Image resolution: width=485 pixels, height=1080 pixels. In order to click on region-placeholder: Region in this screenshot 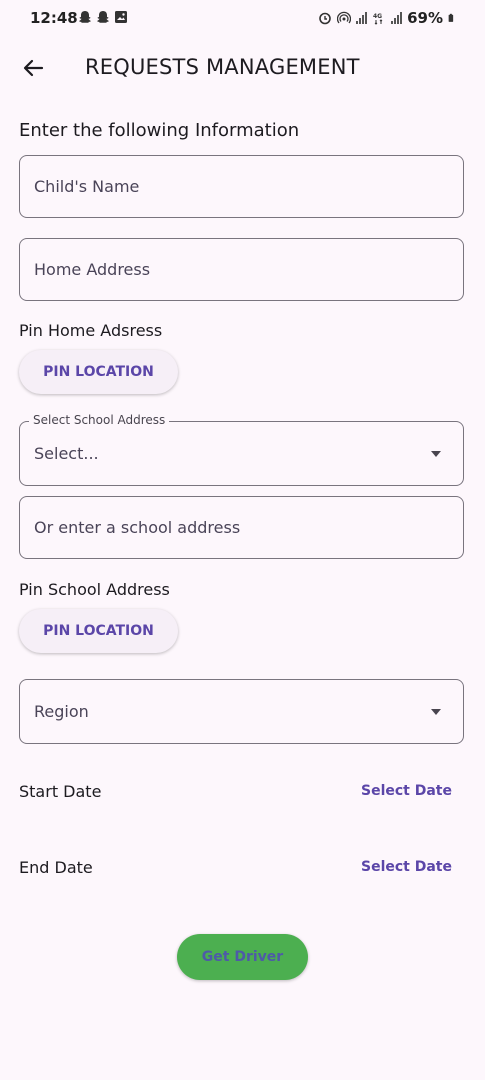, I will do `click(61, 711)`.